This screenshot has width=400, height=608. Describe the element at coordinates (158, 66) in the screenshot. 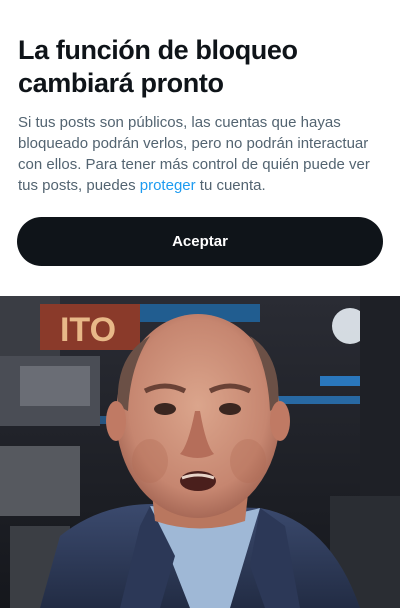

I see `dialog-title: La función de bloqueo cambiará pronto` at that location.